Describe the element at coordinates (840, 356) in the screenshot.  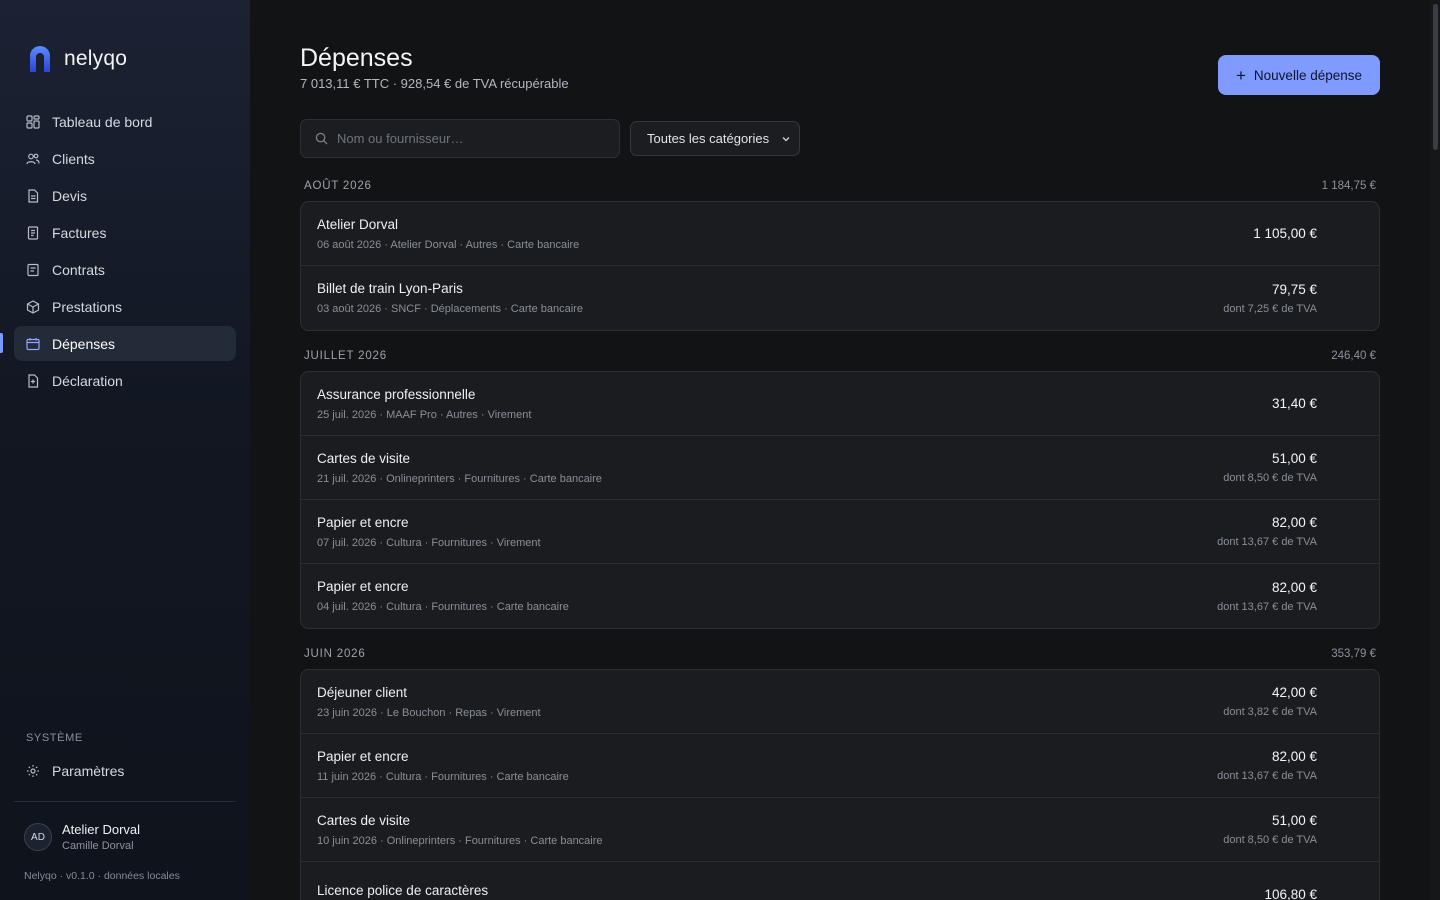
I see `month-group-header: JUILLET 2026 246,40 €` at that location.